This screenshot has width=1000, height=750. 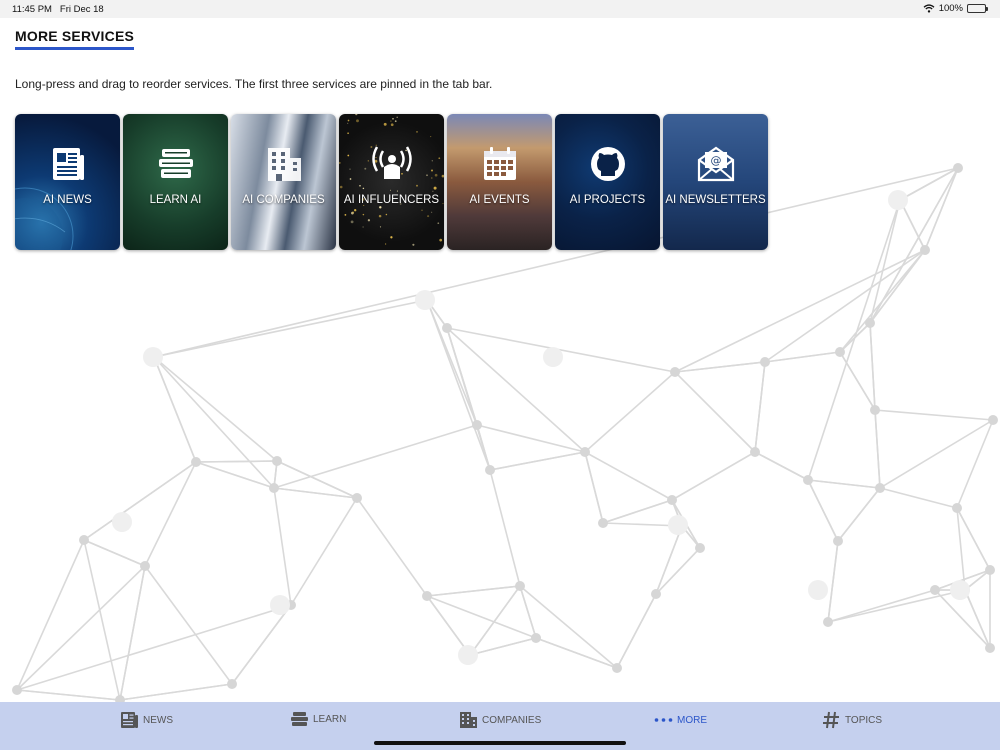 I want to click on github-icon, so click(x=607, y=164).